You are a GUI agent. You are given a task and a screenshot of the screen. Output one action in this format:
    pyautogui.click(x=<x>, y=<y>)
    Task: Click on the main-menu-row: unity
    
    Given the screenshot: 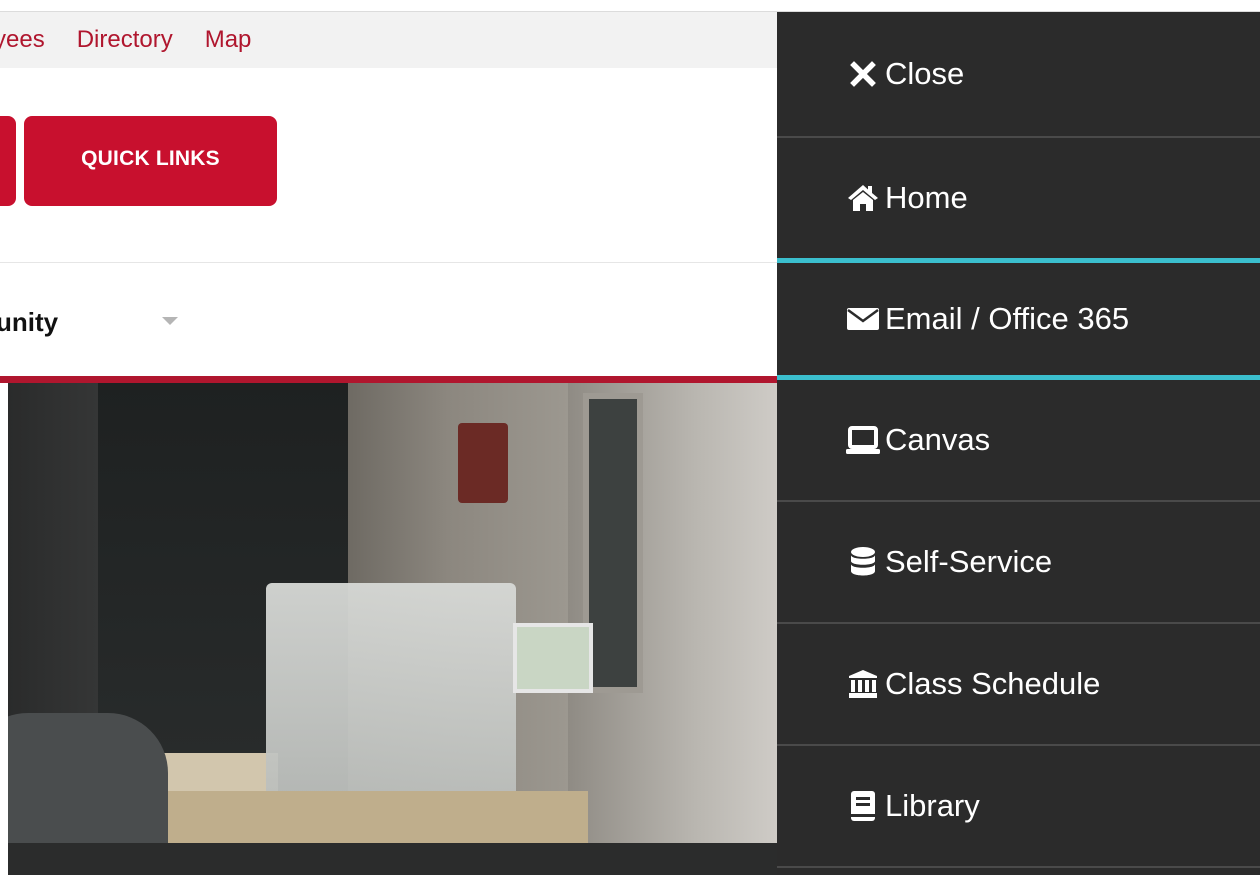 What is the action you would take?
    pyautogui.click(x=390, y=319)
    